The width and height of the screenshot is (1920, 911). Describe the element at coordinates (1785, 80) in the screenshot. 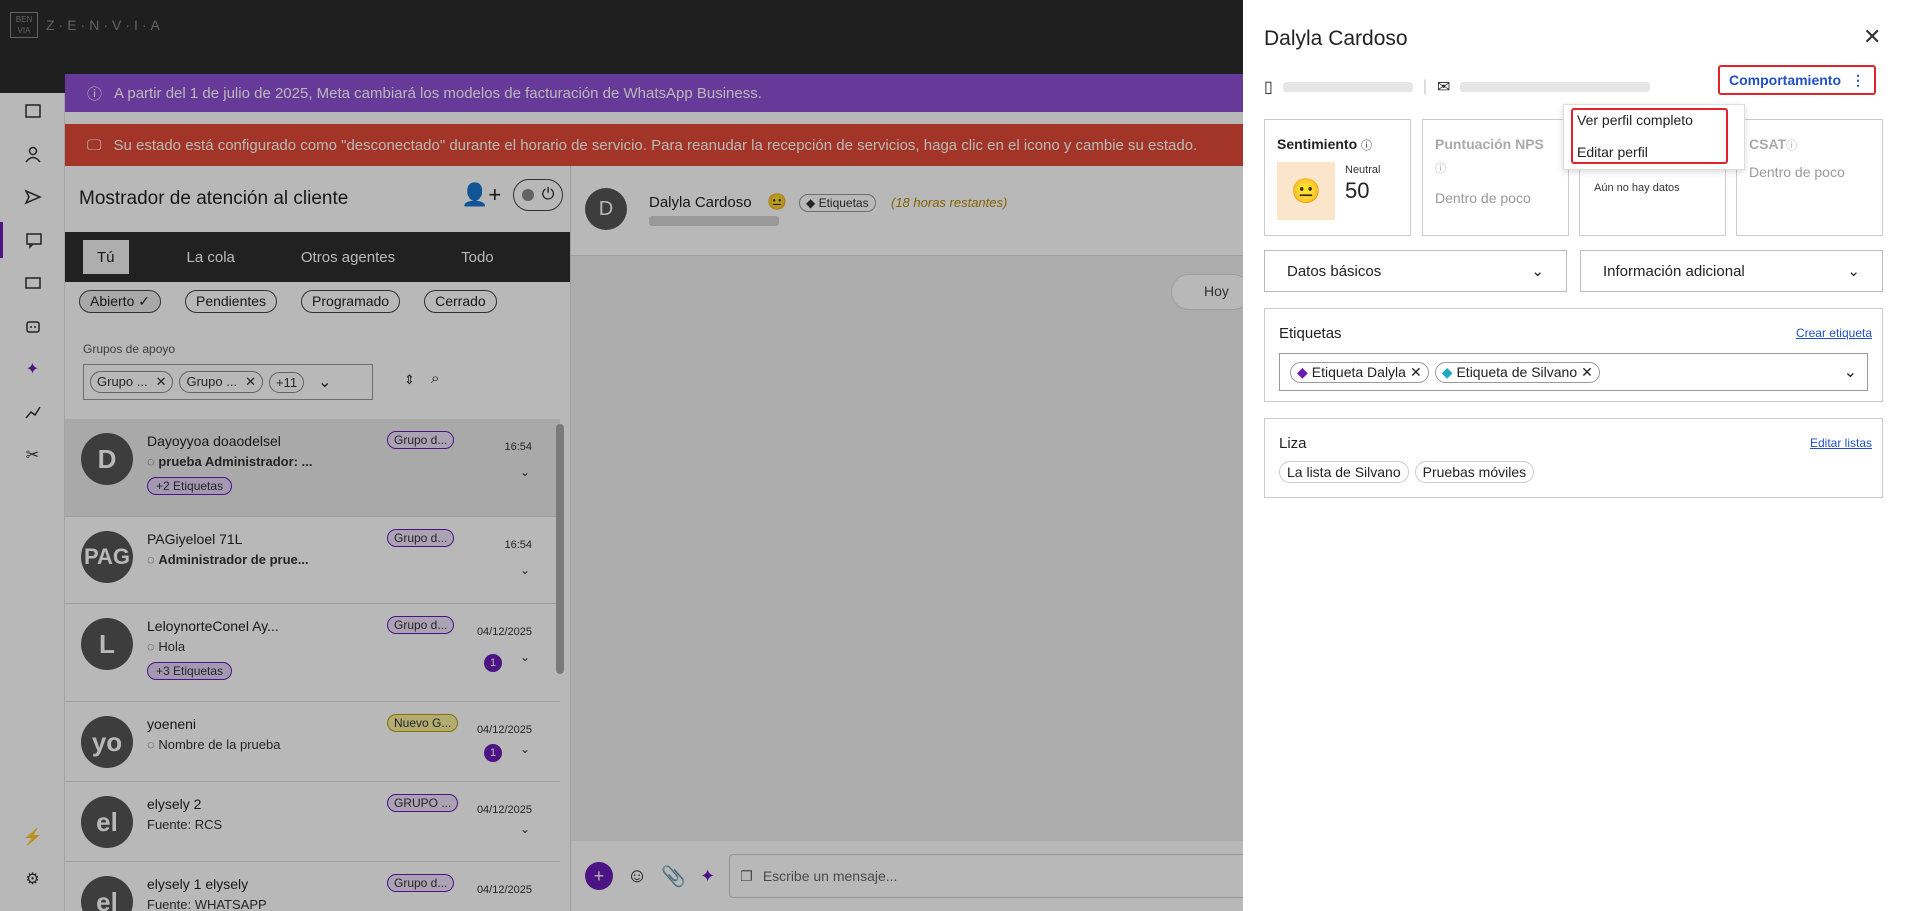

I see `behavior-button-label: Comportamiento` at that location.